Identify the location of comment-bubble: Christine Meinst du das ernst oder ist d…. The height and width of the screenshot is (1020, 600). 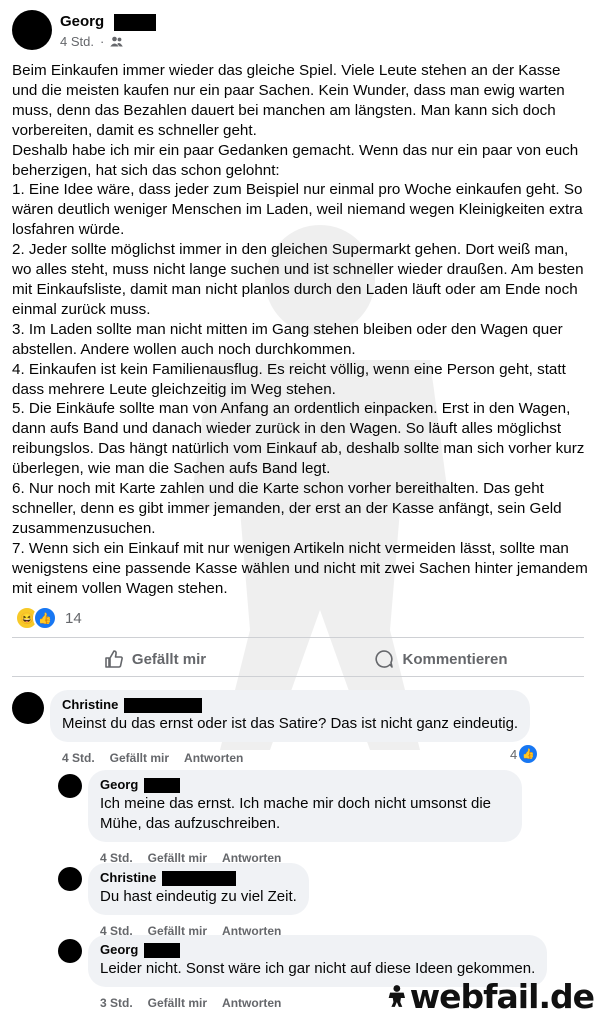
(290, 716).